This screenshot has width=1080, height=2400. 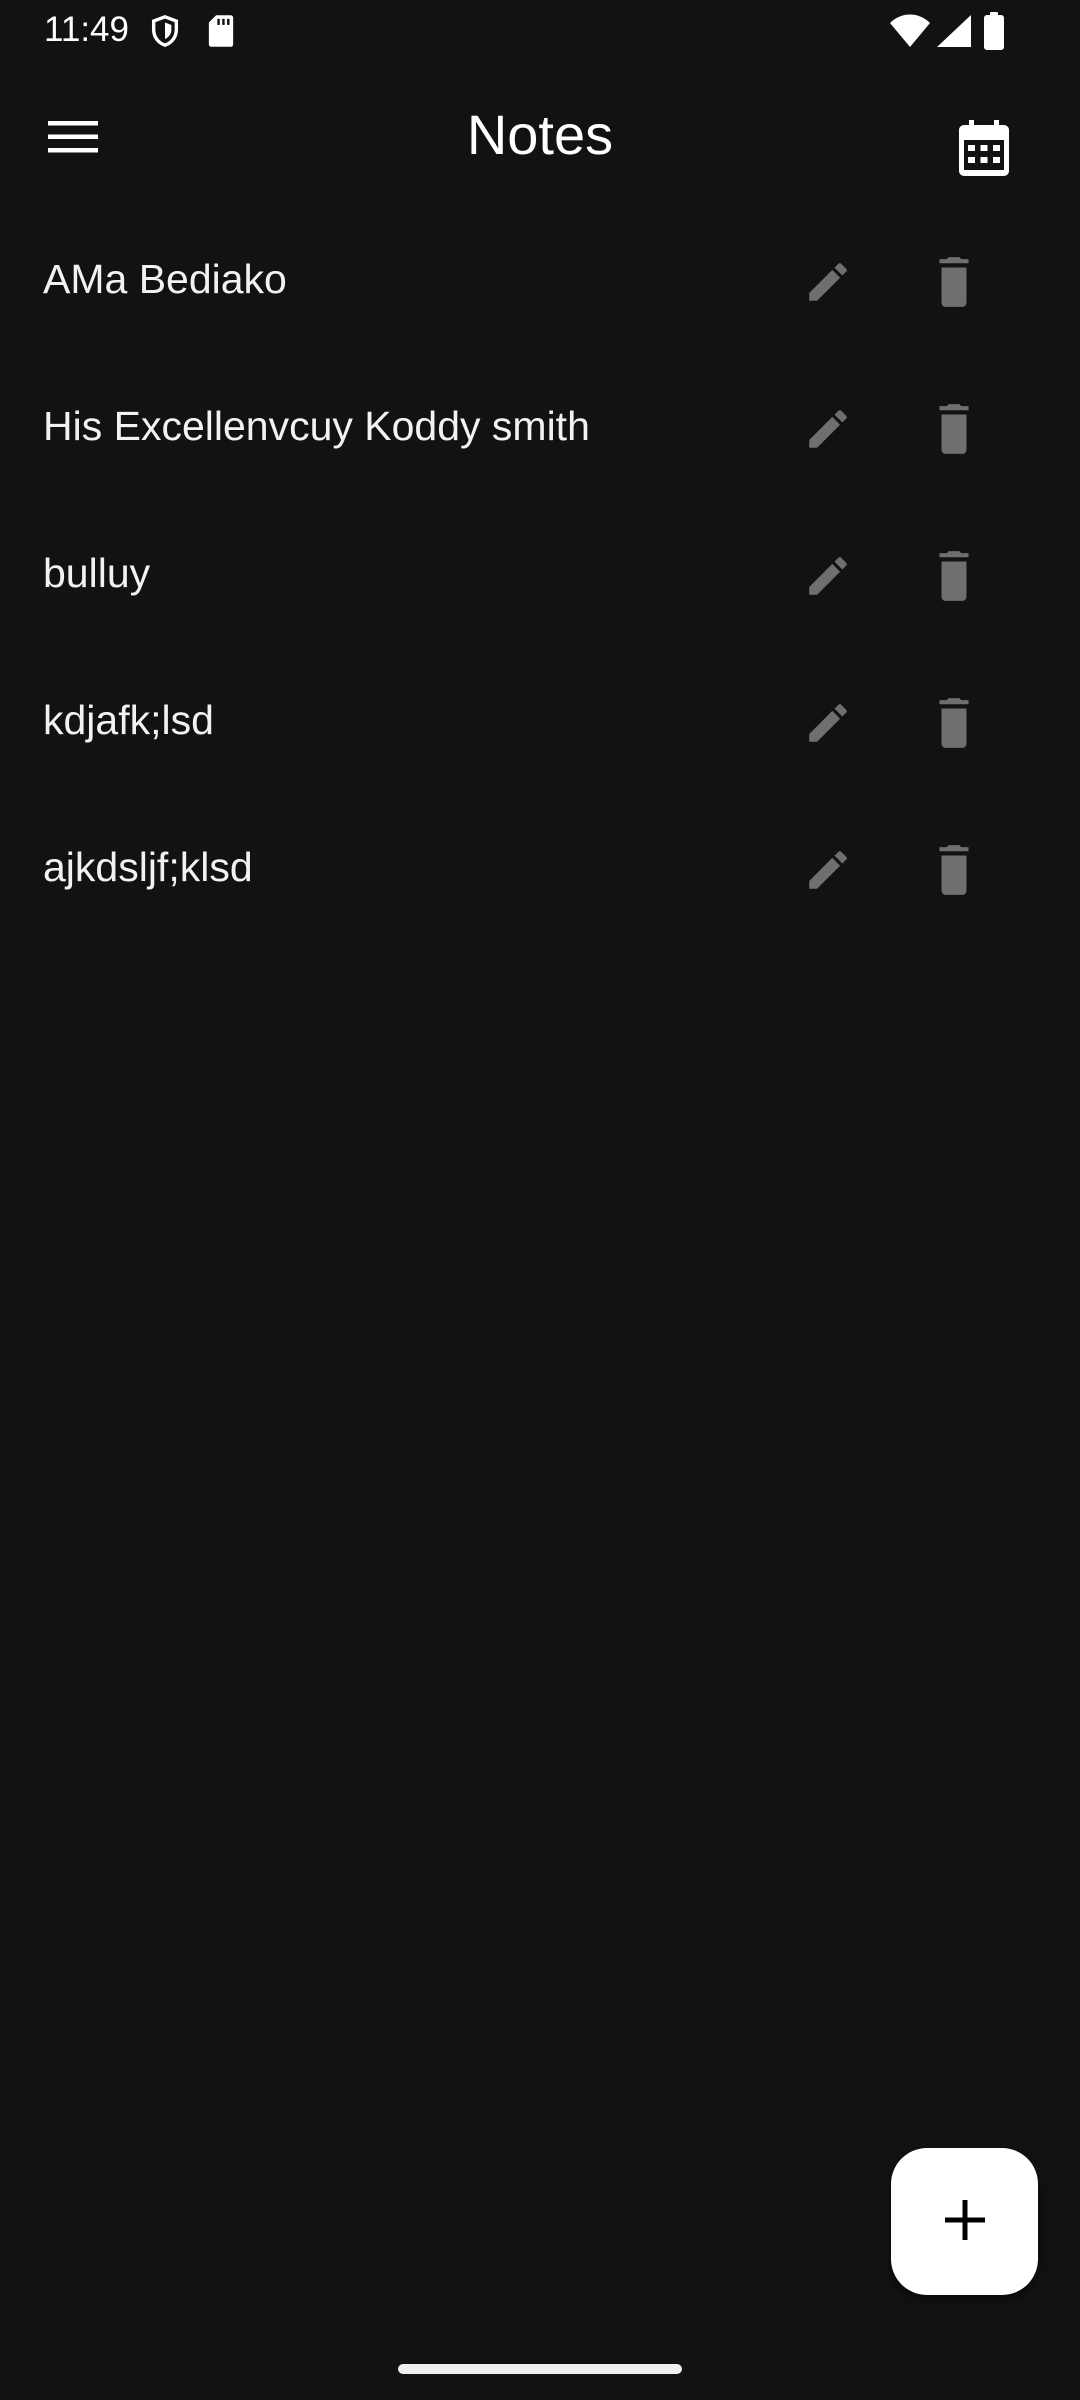 I want to click on note-row: ajkdsljf;klsd, so click(x=540, y=869).